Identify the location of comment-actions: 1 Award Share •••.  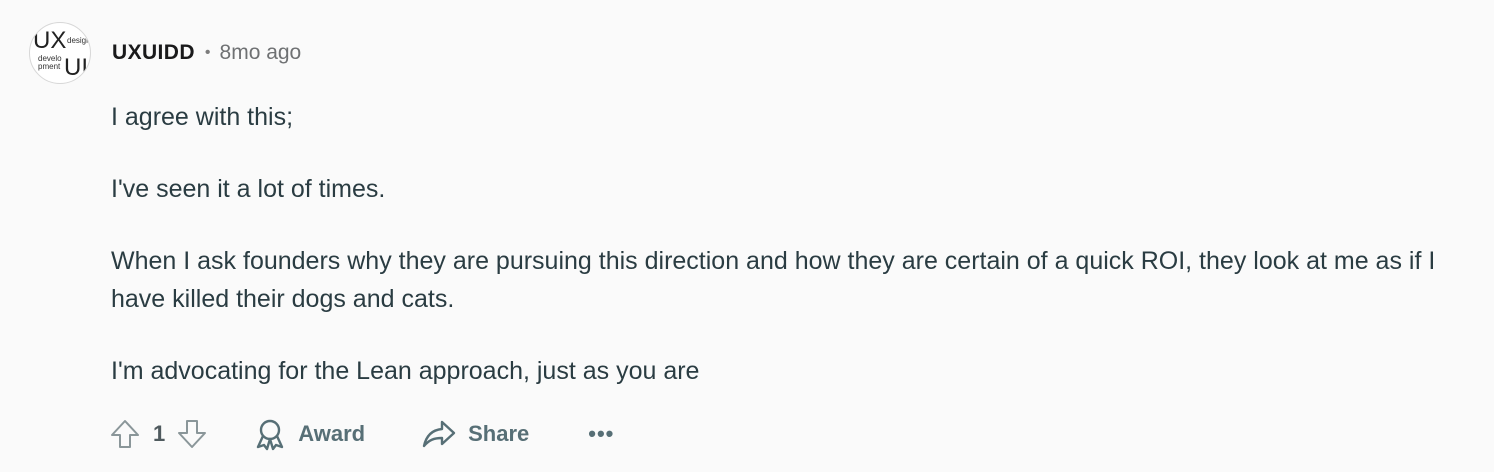
(361, 434).